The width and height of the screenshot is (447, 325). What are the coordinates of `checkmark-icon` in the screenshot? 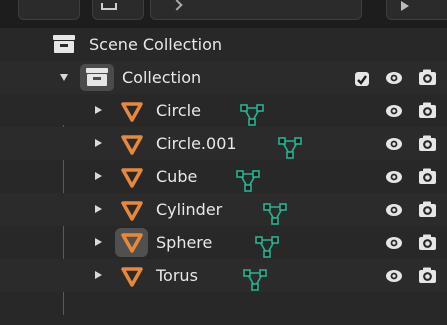 It's located at (362, 80).